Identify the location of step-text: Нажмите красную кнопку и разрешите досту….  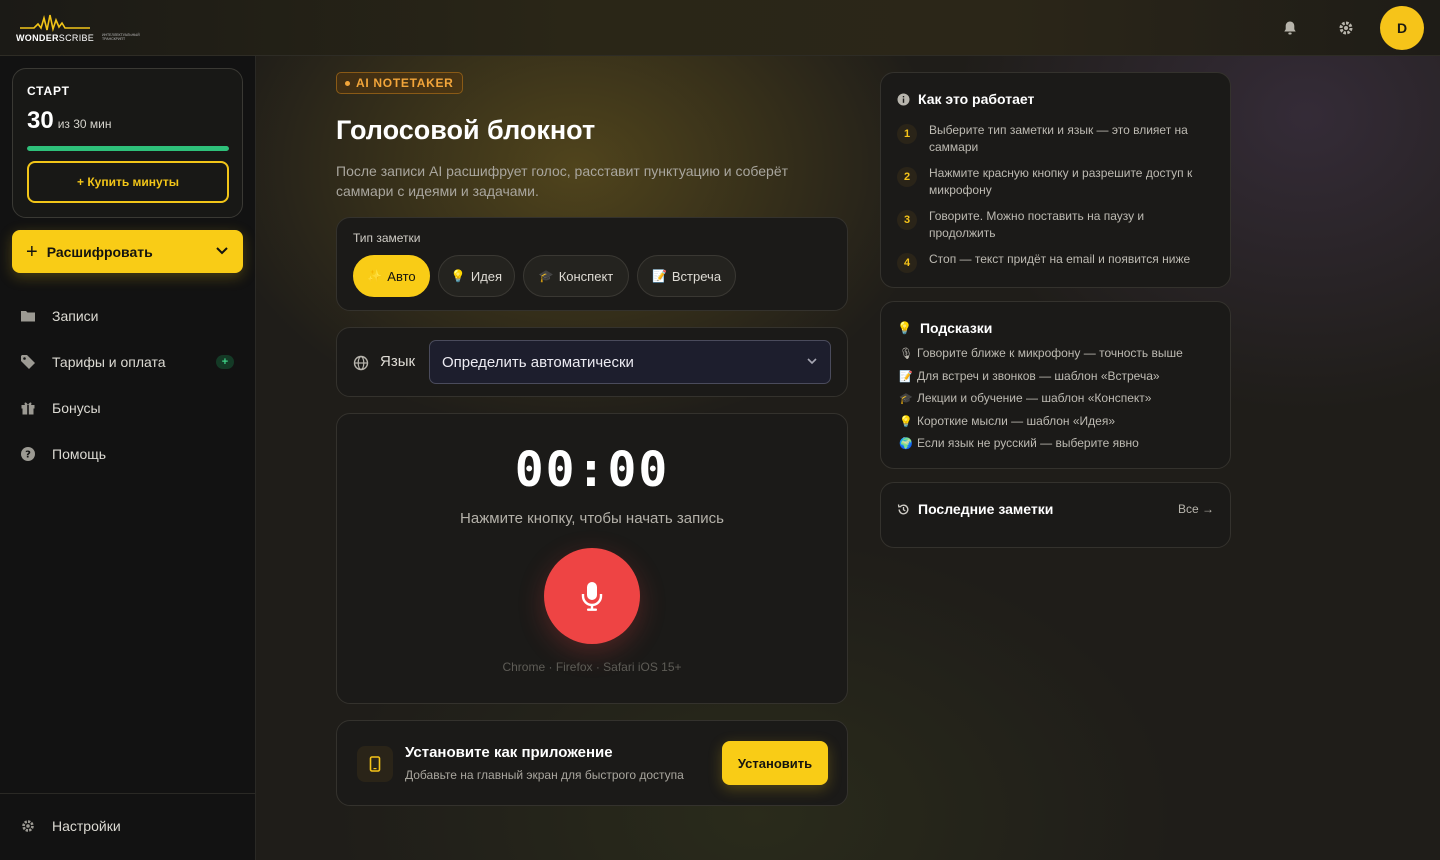
(1061, 181).